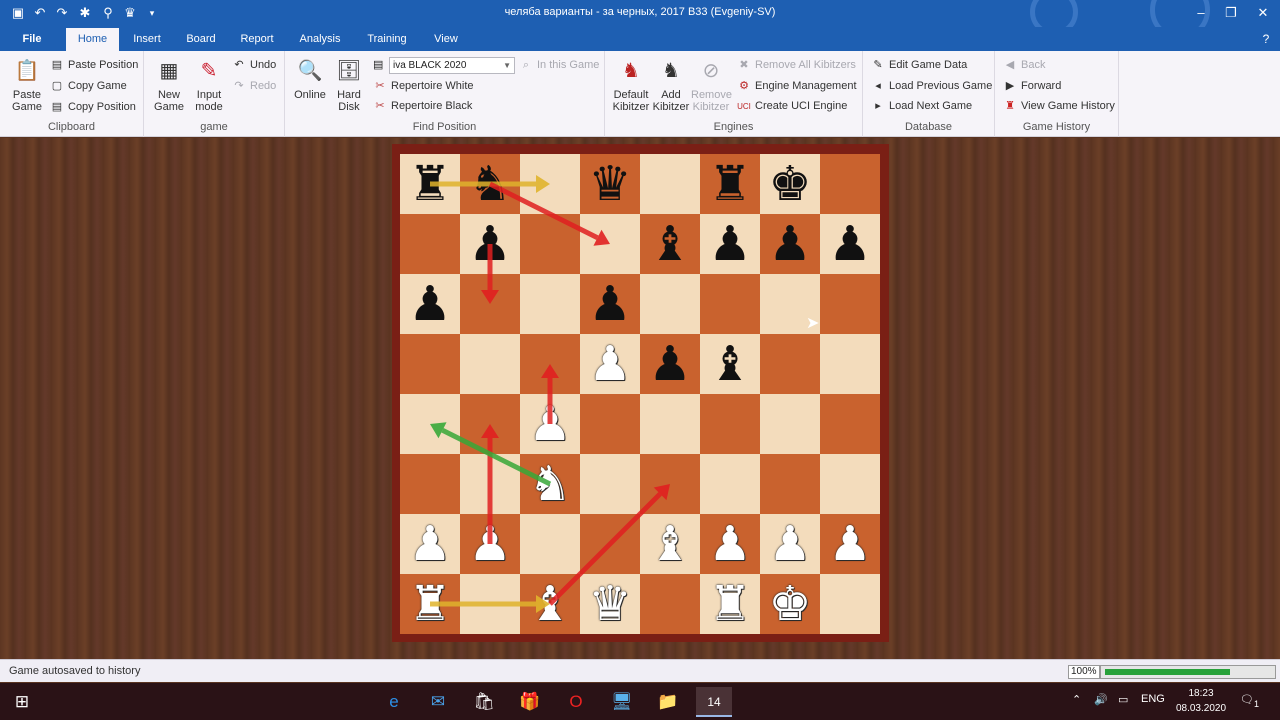 This screenshot has width=1280, height=720. What do you see at coordinates (671, 85) in the screenshot?
I see `add-kibitzer-button: ♞ Add Kibitzer` at bounding box center [671, 85].